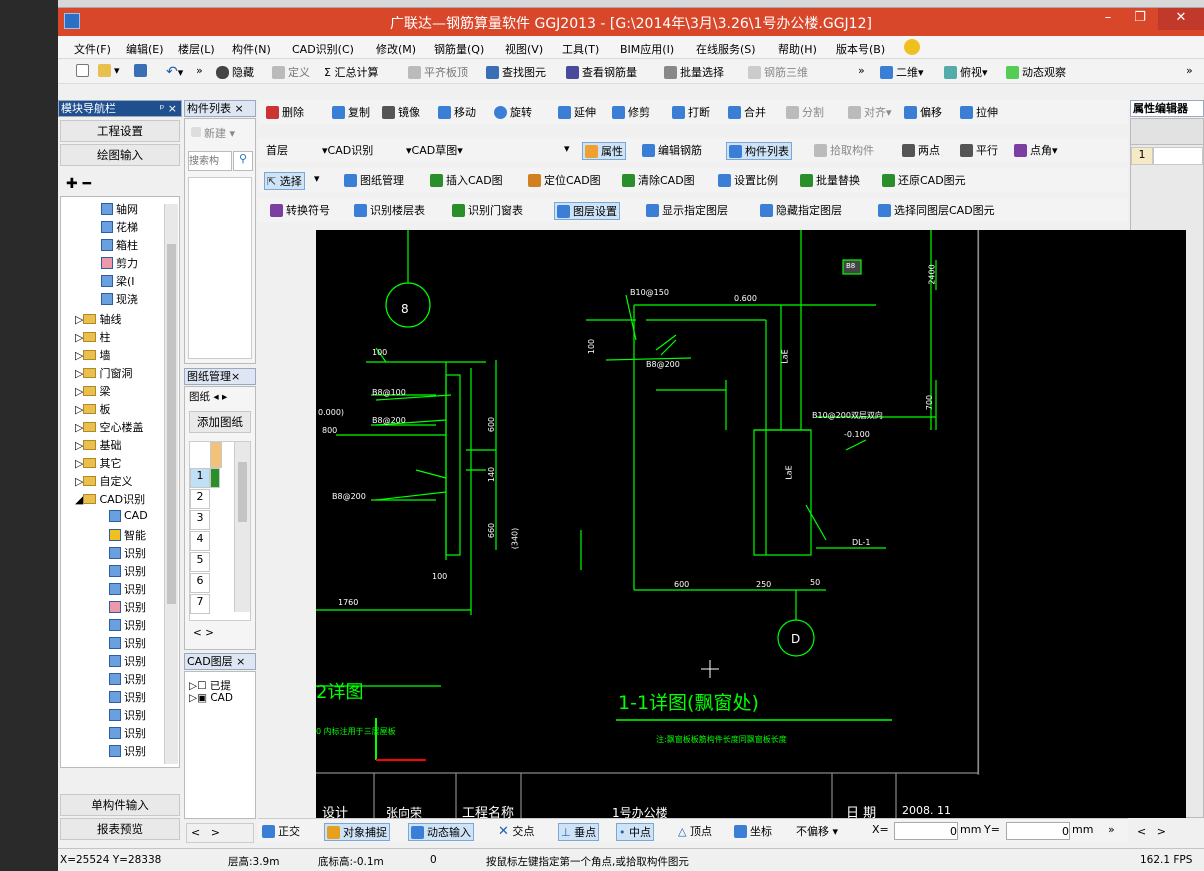 This screenshot has width=1204, height=871. I want to click on tree-item: 箱柱, so click(119, 245).